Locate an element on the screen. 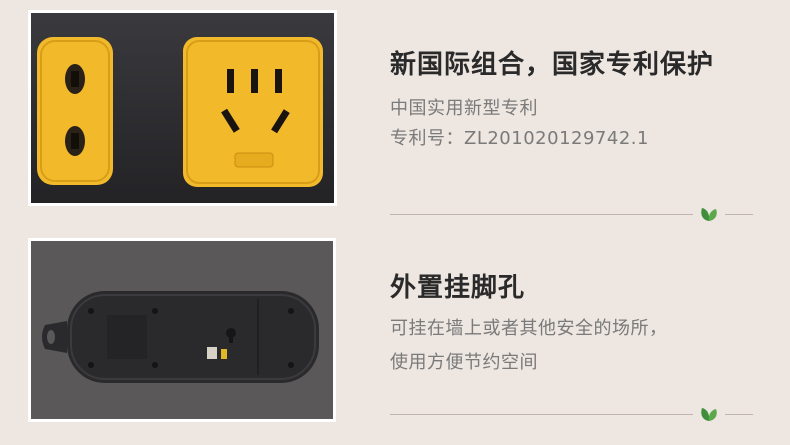  section2-line1: 可挂在墙上或者其他安全的场所， is located at coordinates (529, 328).